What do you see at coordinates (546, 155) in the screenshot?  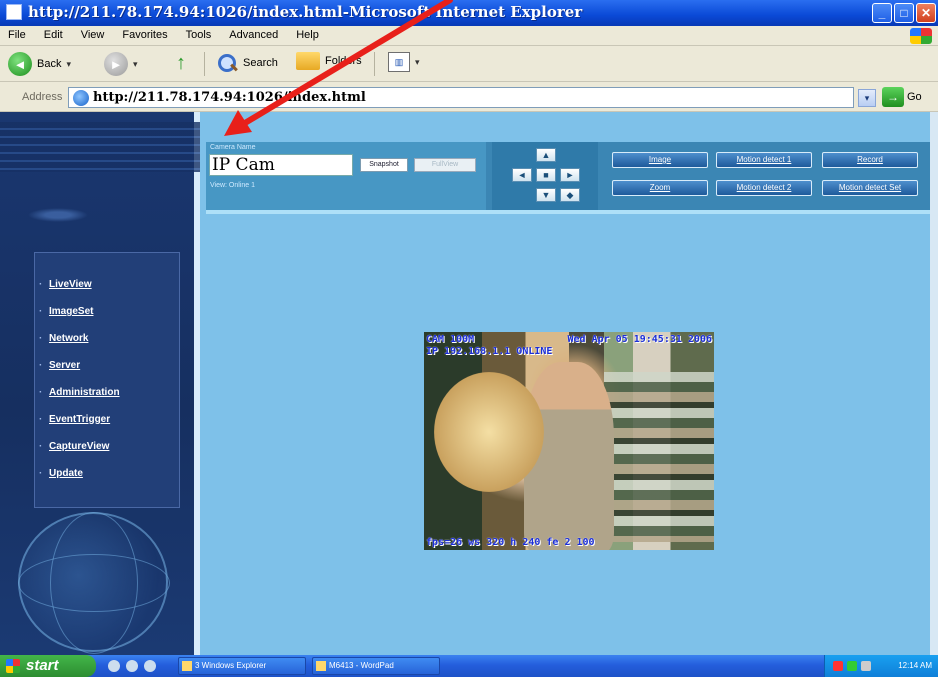 I see `ptz-up-button: ▲` at bounding box center [546, 155].